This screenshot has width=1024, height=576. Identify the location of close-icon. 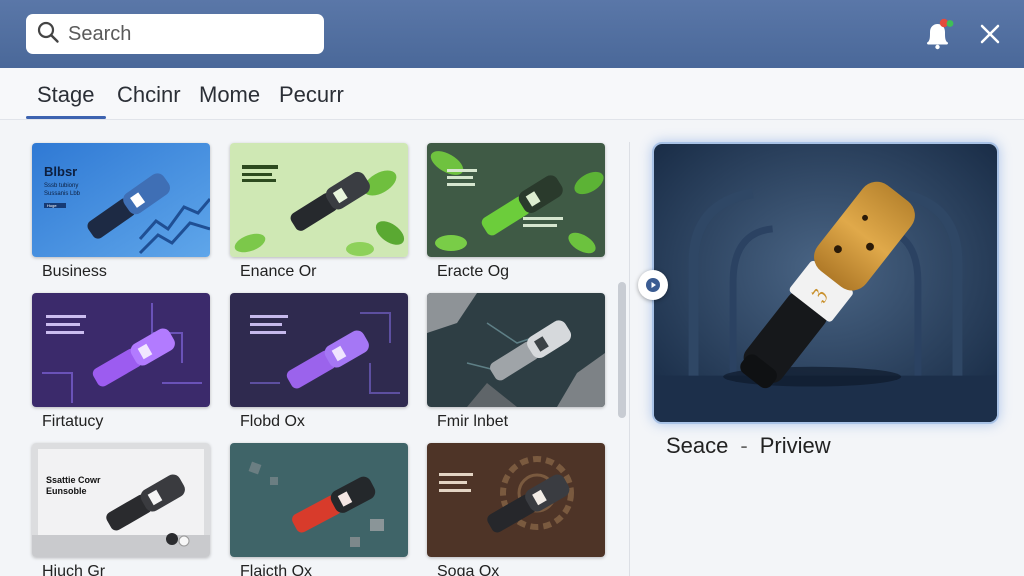
(990, 34).